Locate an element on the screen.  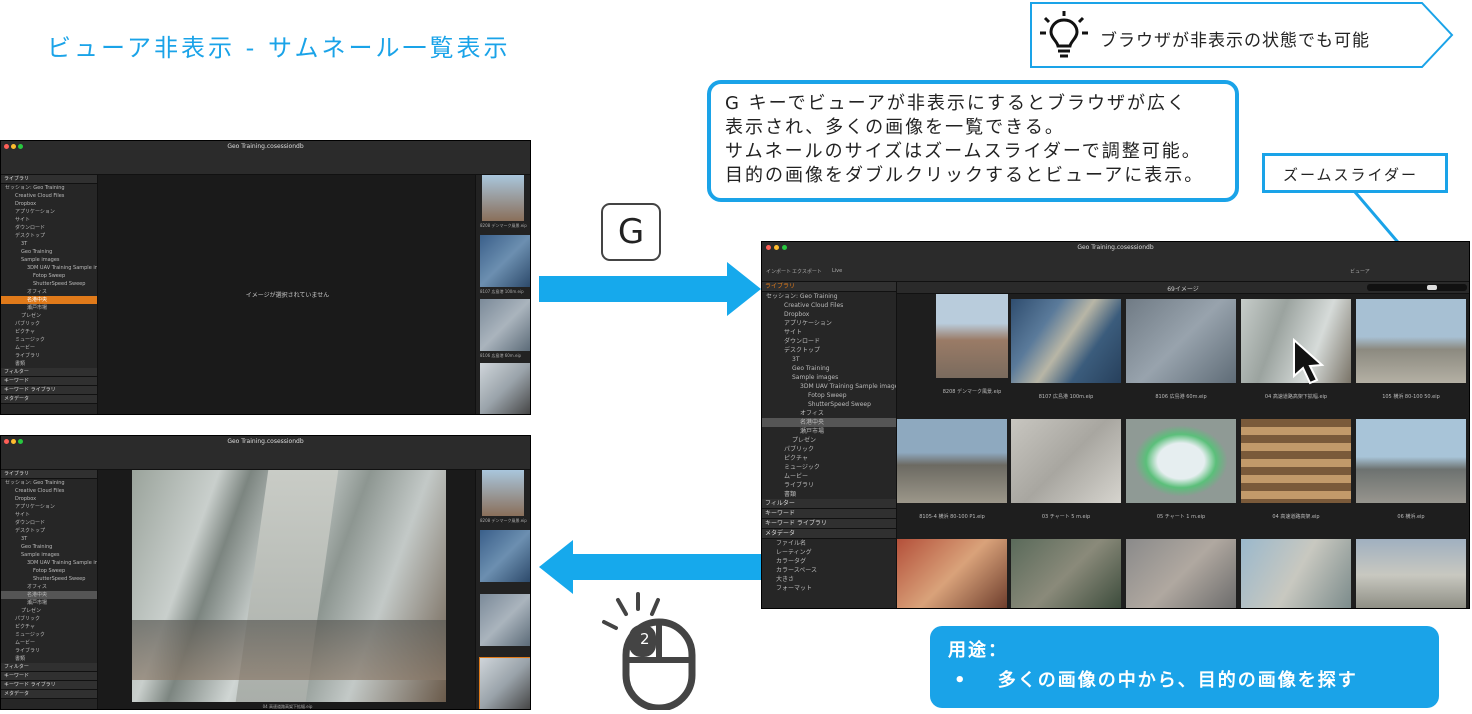
grid-cell: 105 横浜 80-100 50.eip is located at coordinates (1411, 349).